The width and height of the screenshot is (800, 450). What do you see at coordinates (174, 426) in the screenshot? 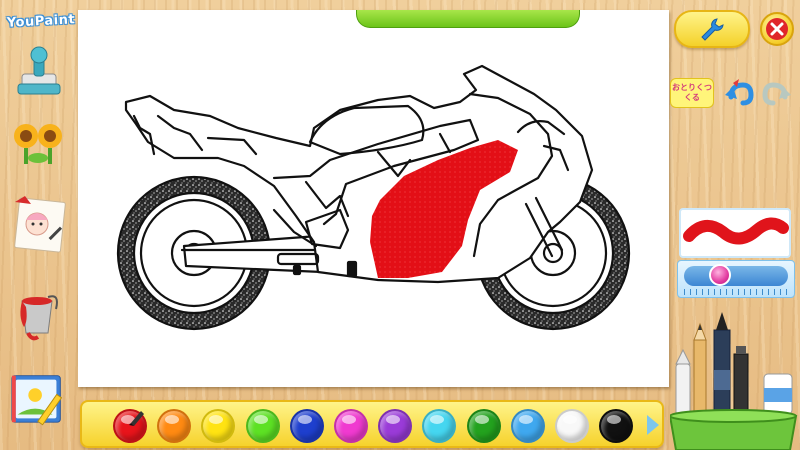
I see `color-swatch-orange` at bounding box center [174, 426].